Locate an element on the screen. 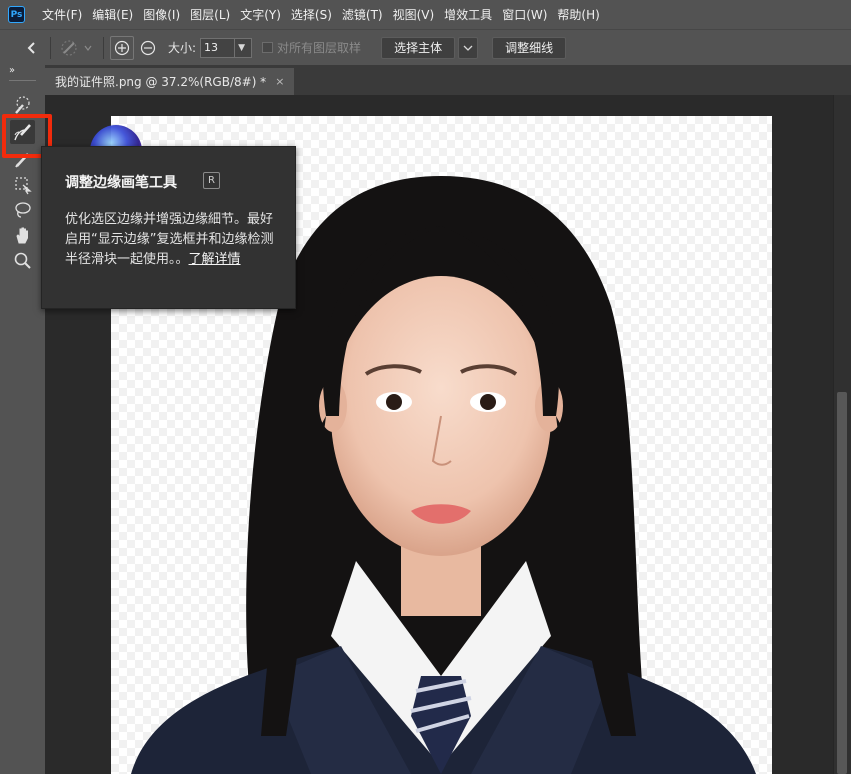  select-subject-dropdown is located at coordinates (468, 47).